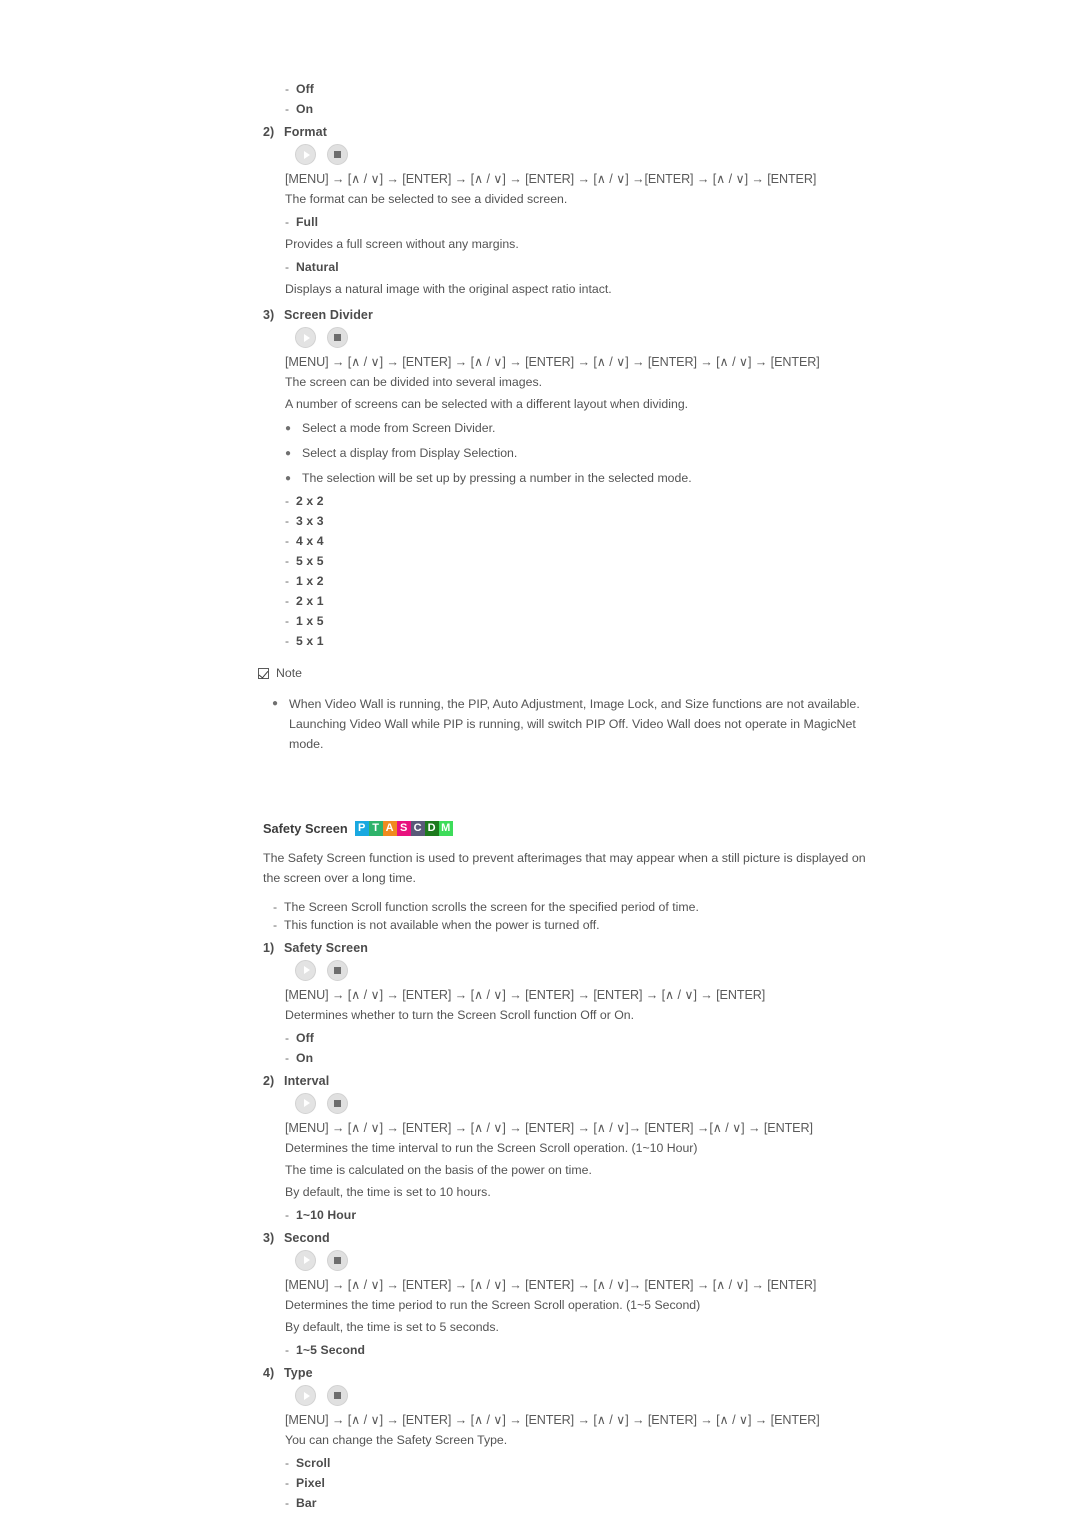  Describe the element at coordinates (584, 561) in the screenshot. I see `layout-option-5x5: -5 x 5` at that location.